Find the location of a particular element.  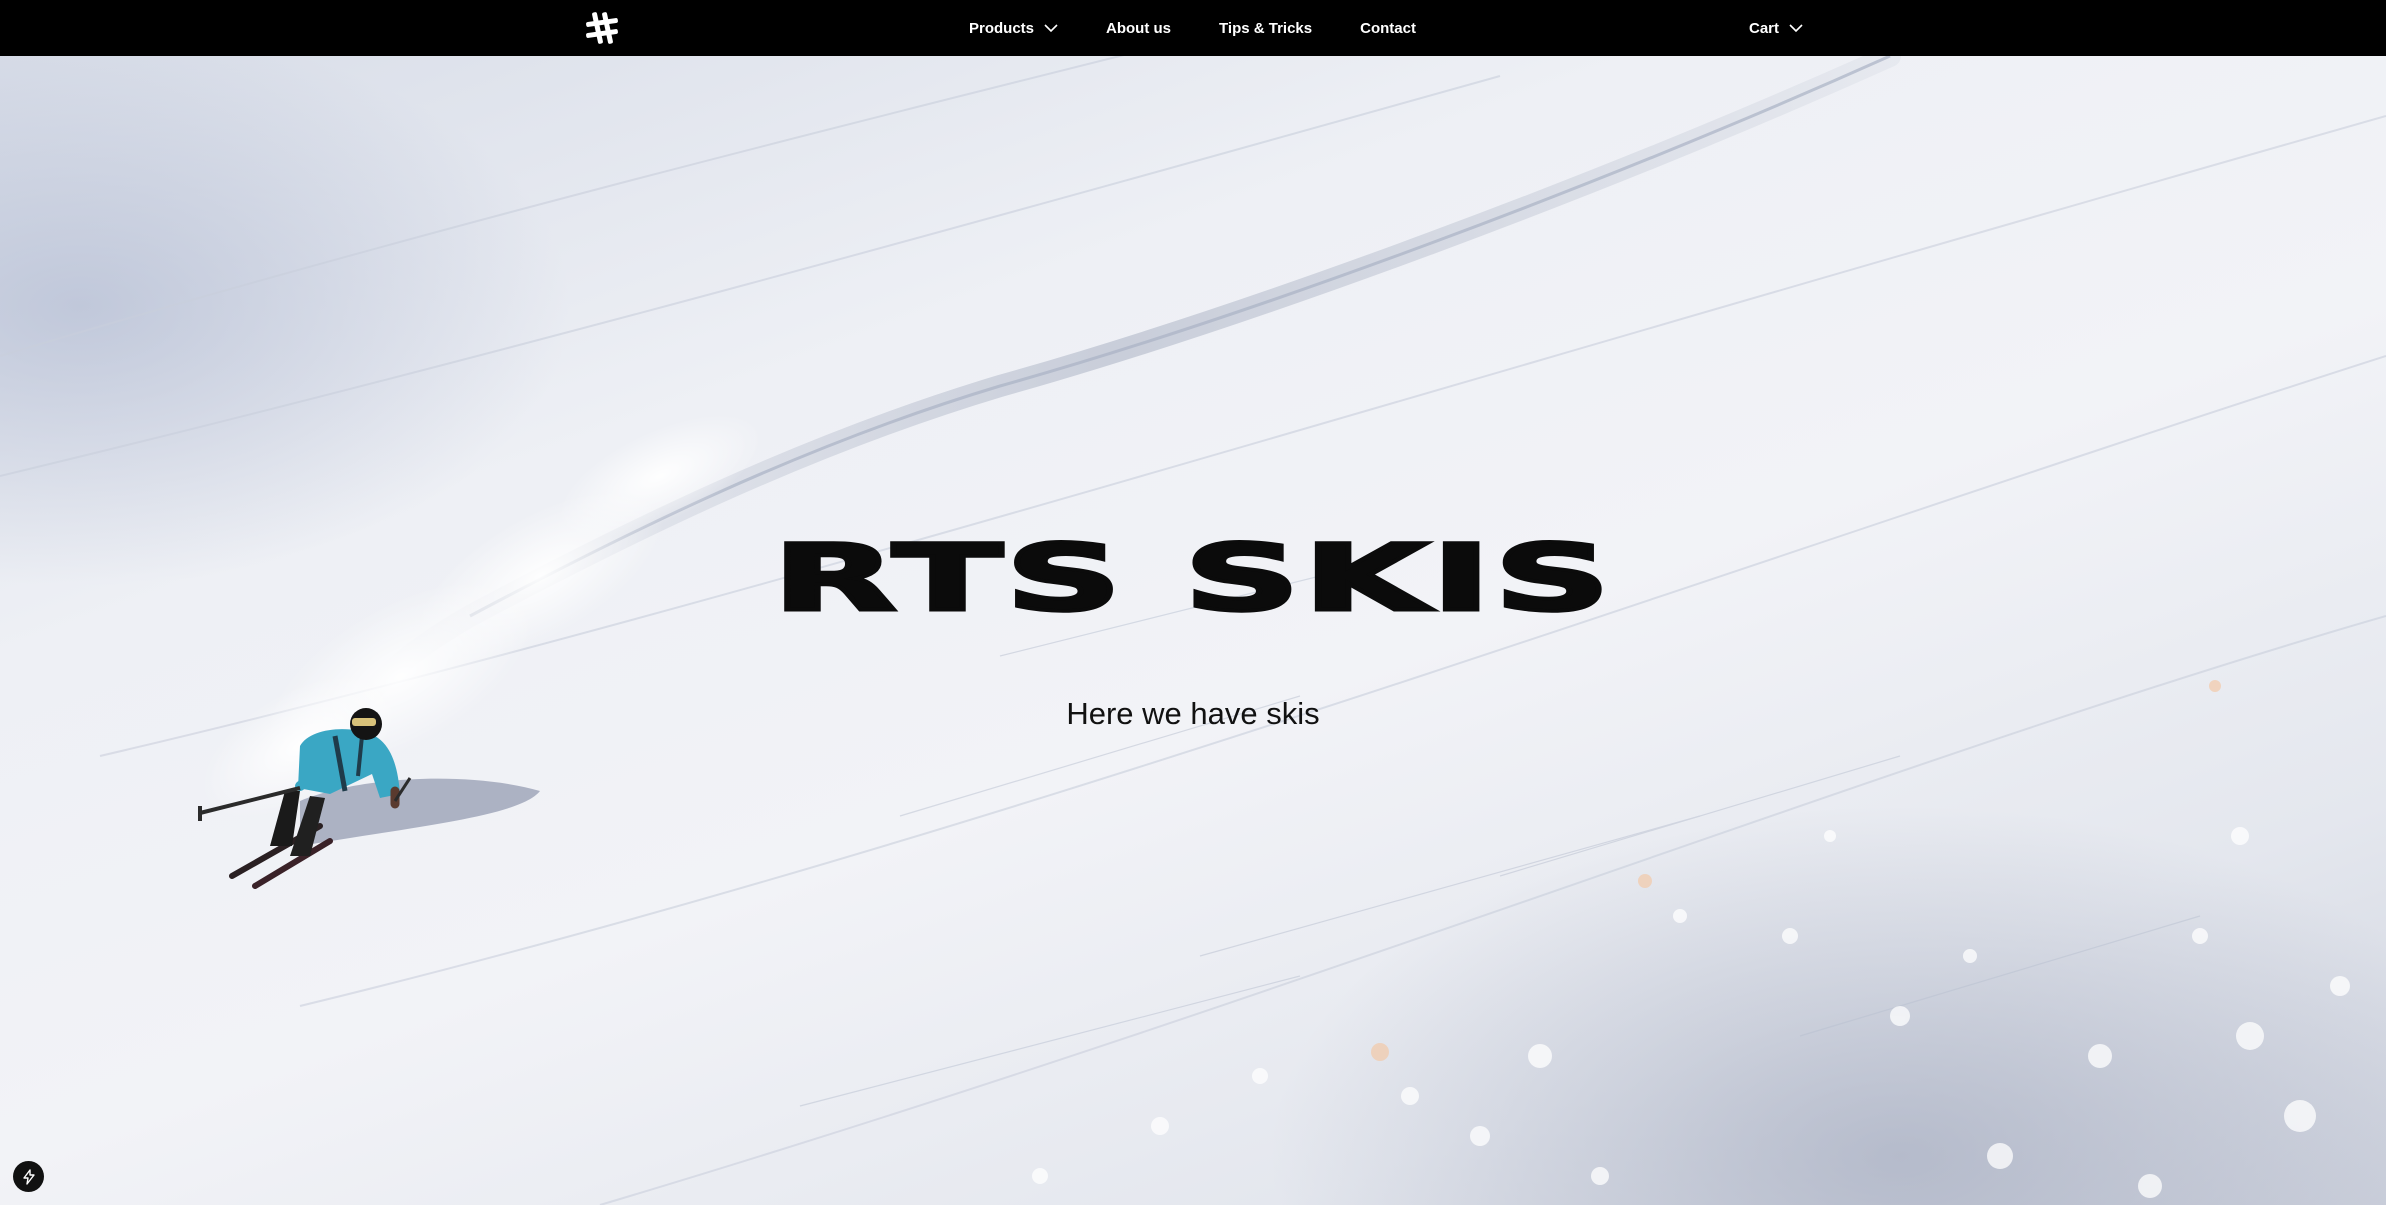

hash-logo-icon is located at coordinates (602, 28).